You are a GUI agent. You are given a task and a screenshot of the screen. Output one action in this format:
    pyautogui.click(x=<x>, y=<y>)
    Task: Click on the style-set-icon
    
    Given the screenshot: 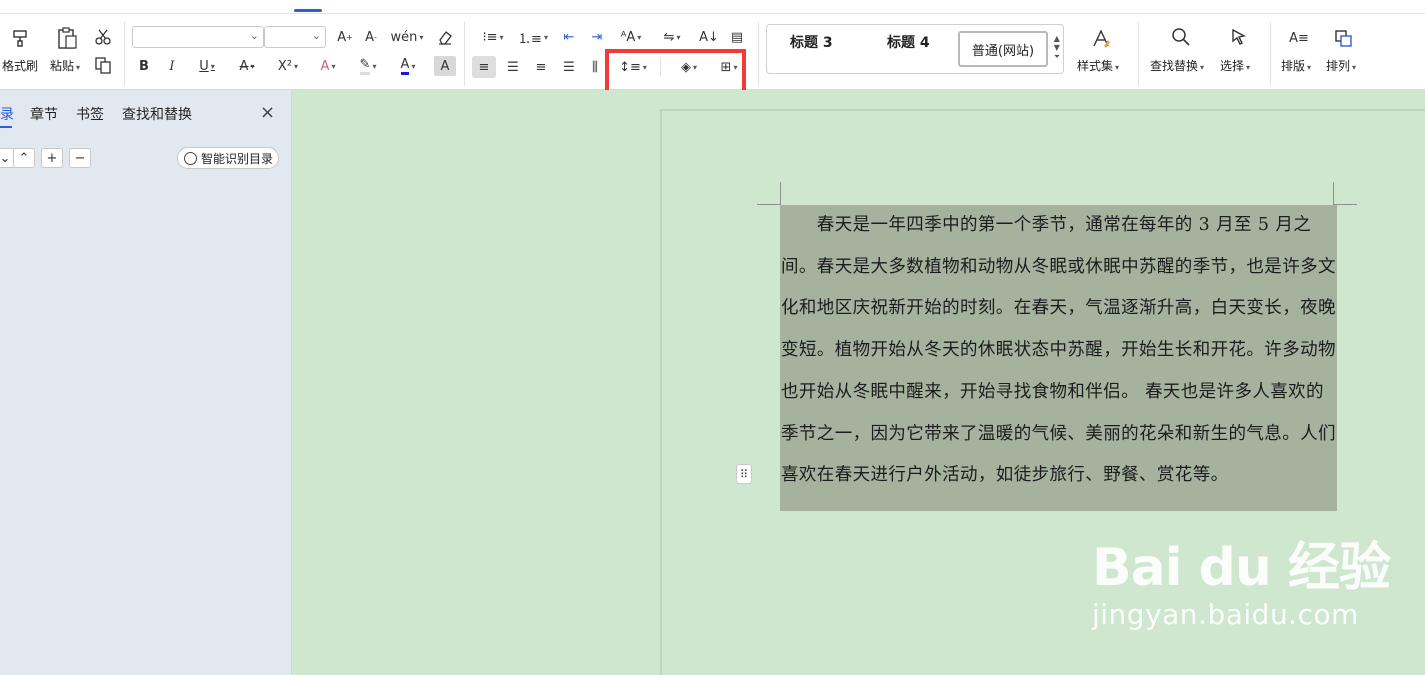 What is the action you would take?
    pyautogui.click(x=1101, y=39)
    